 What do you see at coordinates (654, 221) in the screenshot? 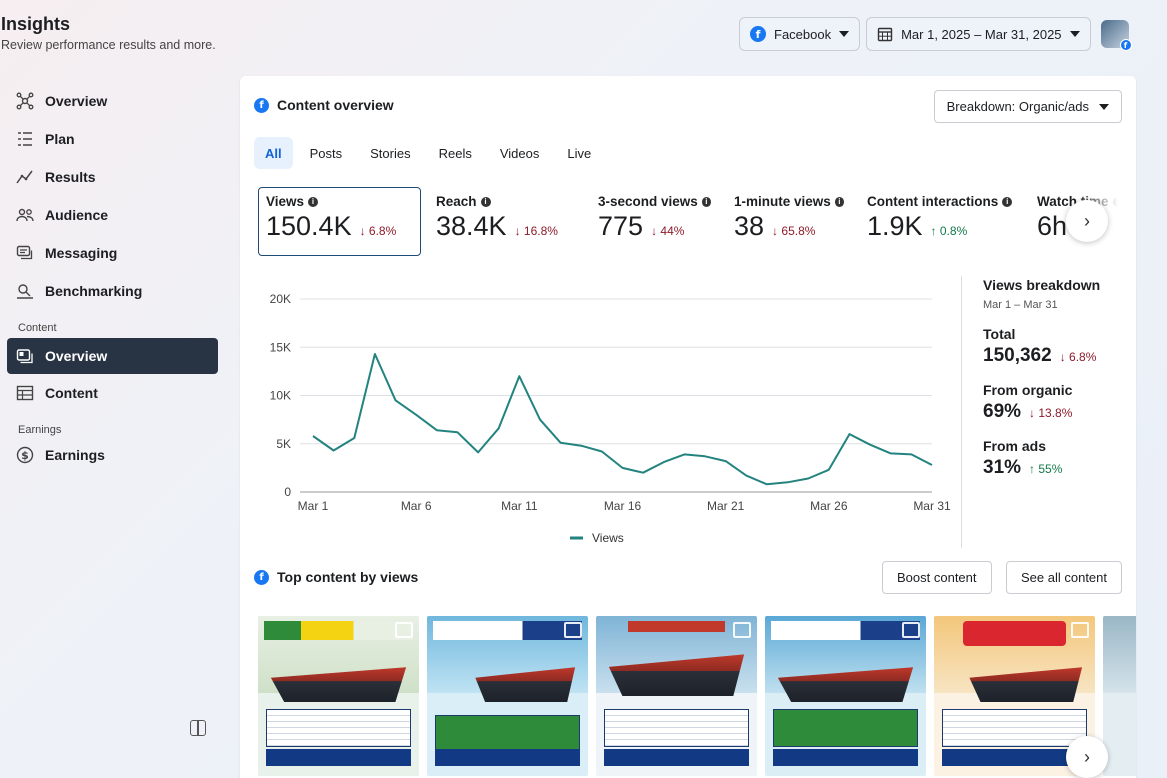
I see `metric-card-3s-views: 3-second views i 775 ↓ 44%` at bounding box center [654, 221].